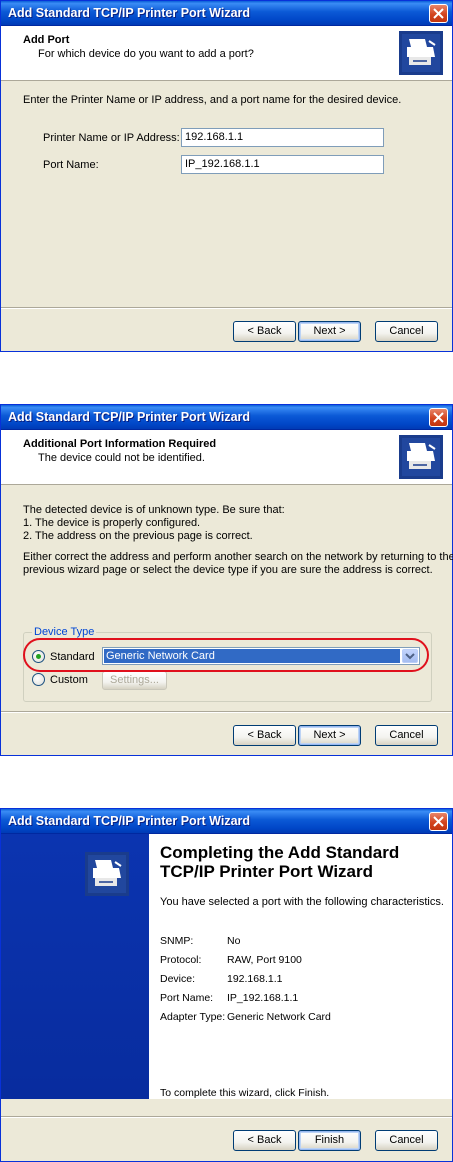  What do you see at coordinates (121, 458) in the screenshot?
I see `header-subtitle: The device could not be identified.` at bounding box center [121, 458].